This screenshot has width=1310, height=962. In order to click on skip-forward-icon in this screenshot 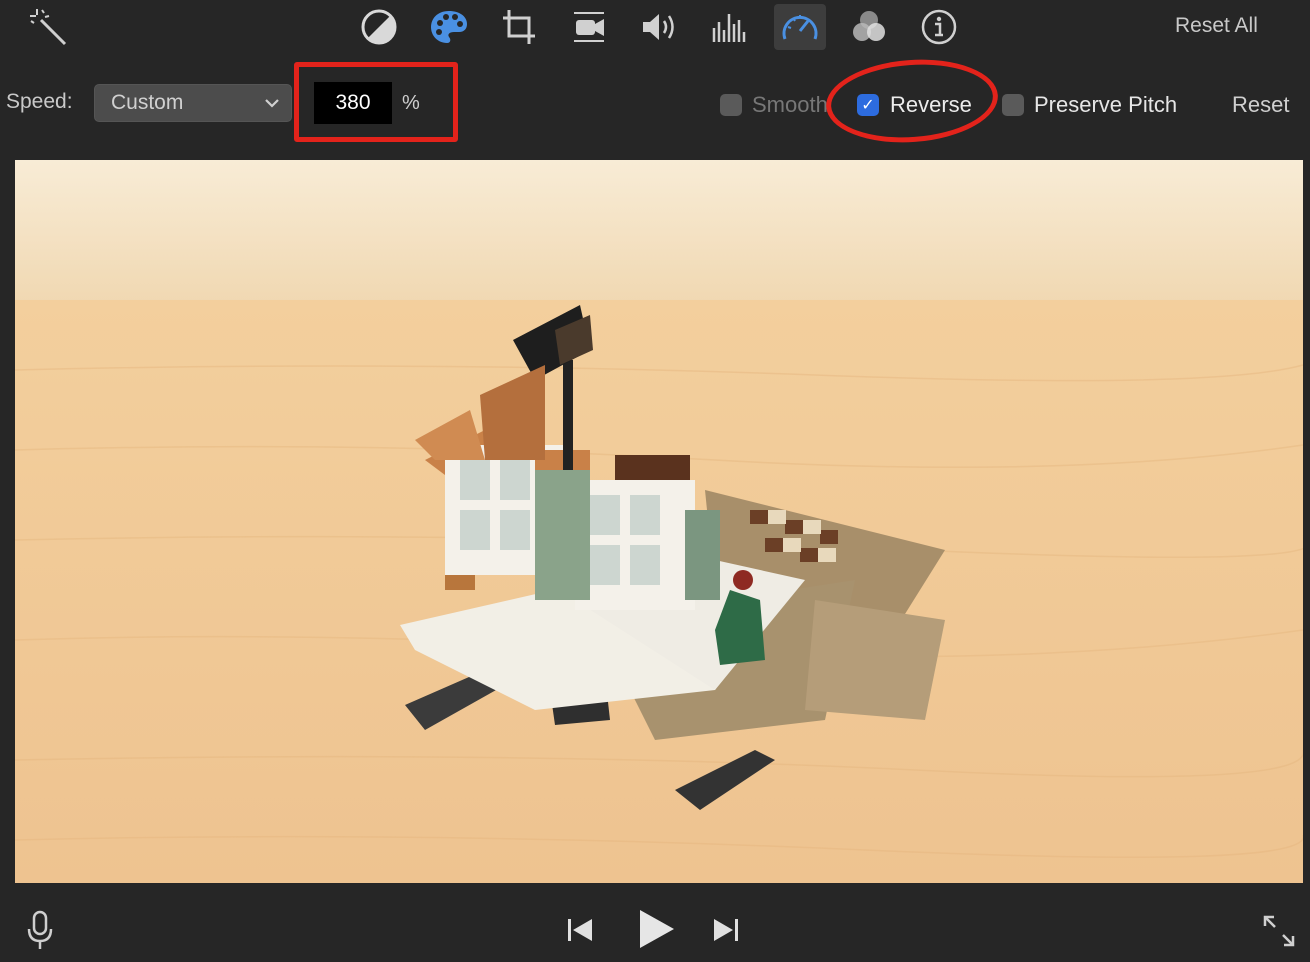, I will do `click(726, 930)`.